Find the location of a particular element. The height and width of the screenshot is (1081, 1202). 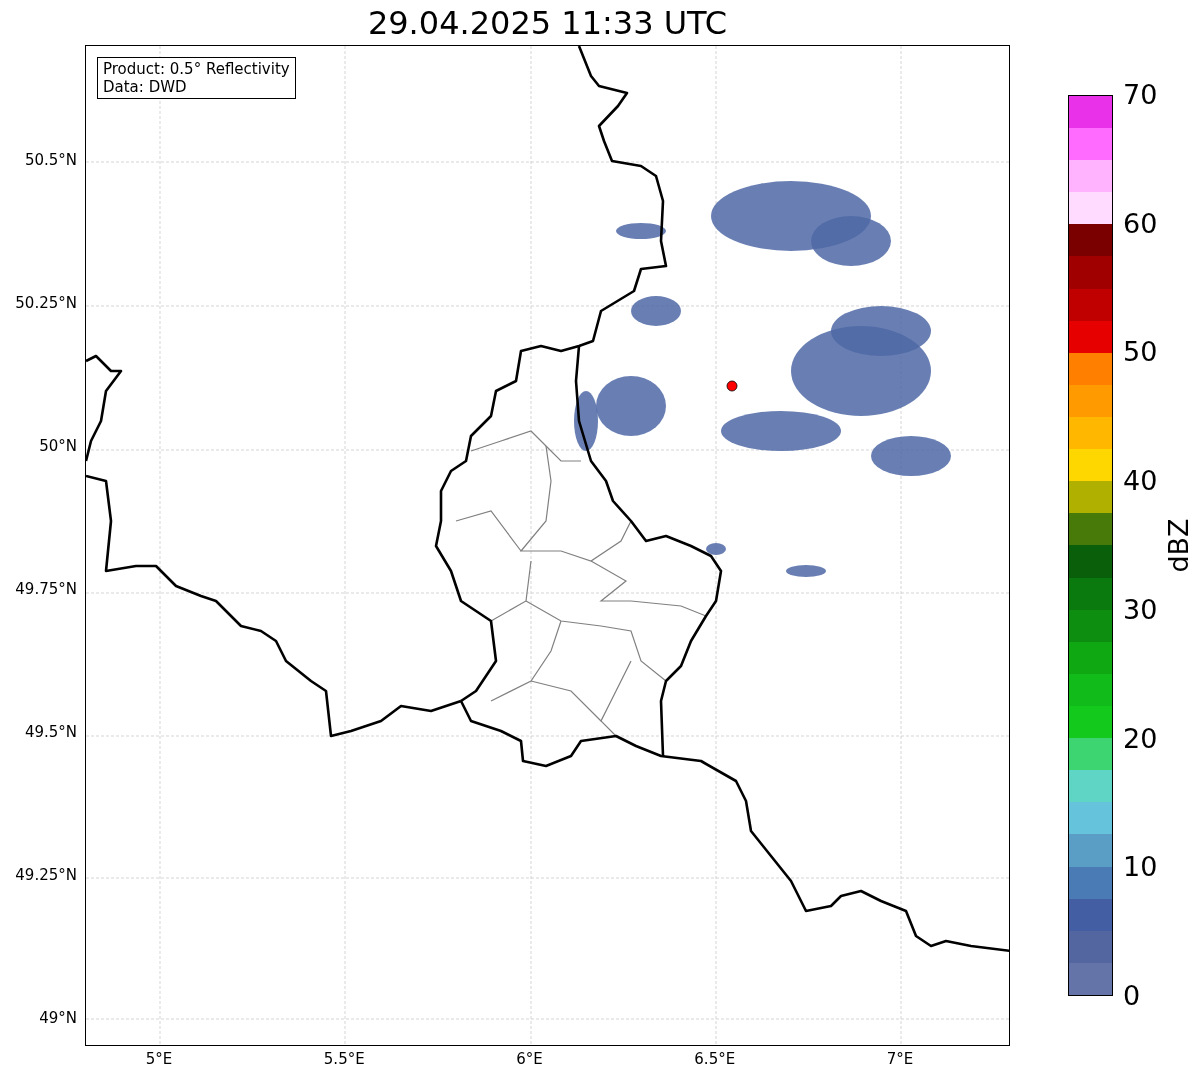

latitude-label: 49.75°N is located at coordinates (46, 589).